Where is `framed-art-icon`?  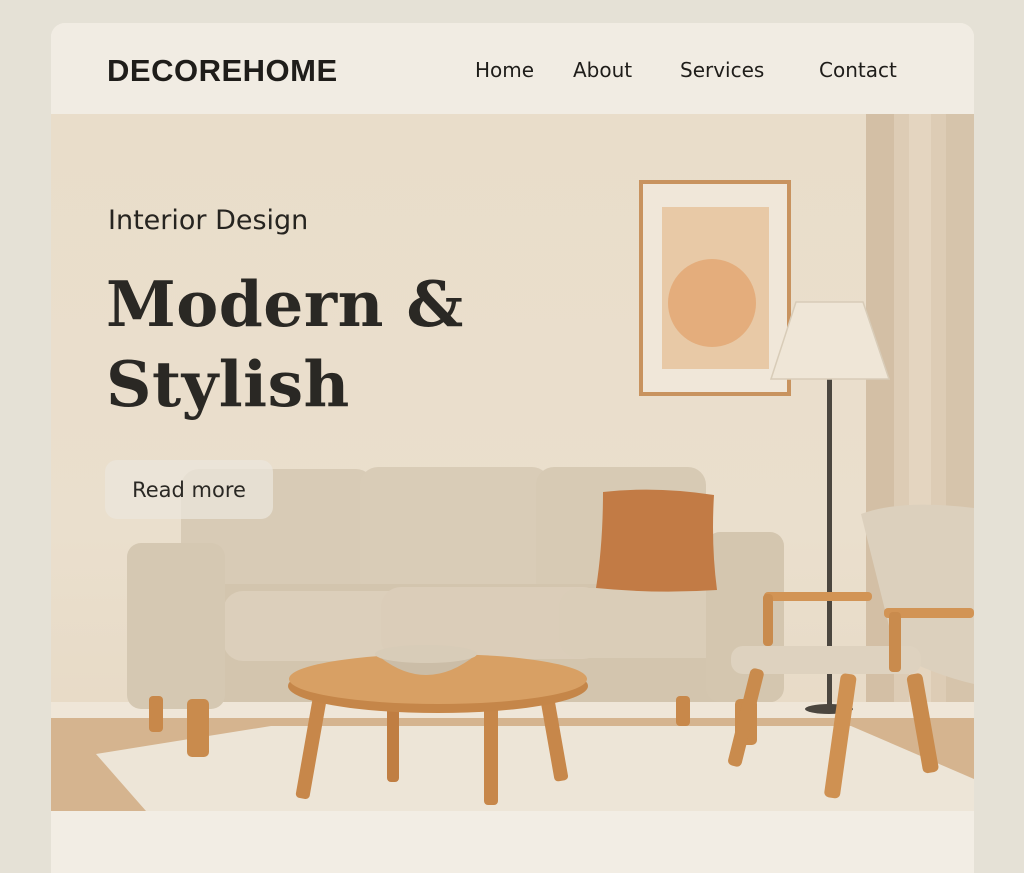 framed-art-icon is located at coordinates (715, 288).